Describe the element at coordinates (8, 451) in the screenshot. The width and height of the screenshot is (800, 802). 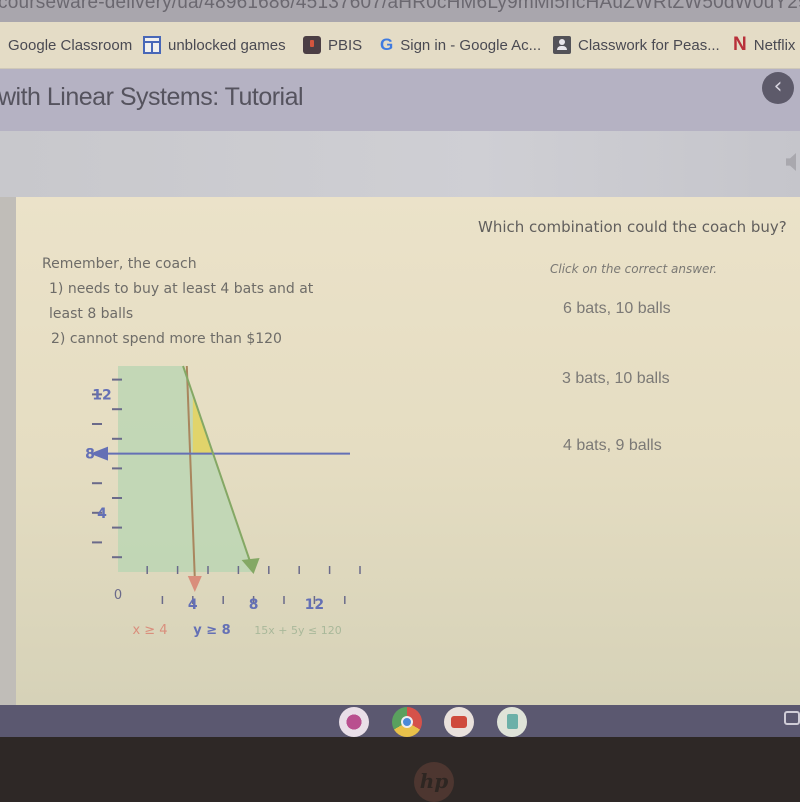
I see `panel-edge` at that location.